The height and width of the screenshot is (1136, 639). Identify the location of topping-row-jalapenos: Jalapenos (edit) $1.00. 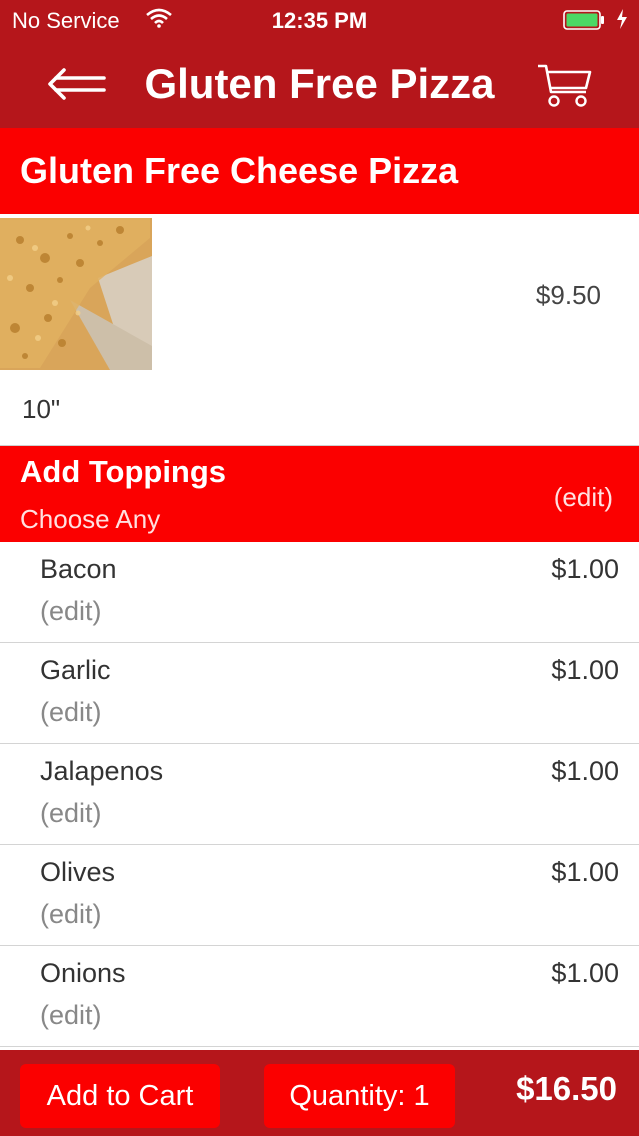
(319, 794).